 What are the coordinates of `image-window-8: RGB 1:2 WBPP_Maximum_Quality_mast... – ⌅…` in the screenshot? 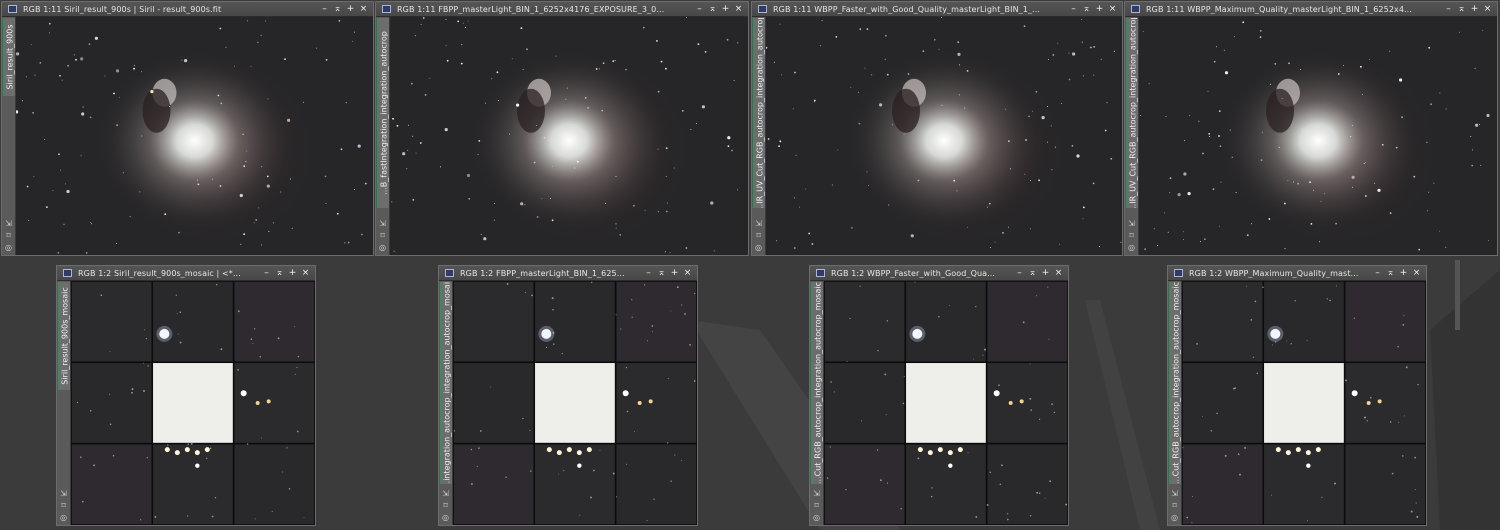 It's located at (1297, 395).